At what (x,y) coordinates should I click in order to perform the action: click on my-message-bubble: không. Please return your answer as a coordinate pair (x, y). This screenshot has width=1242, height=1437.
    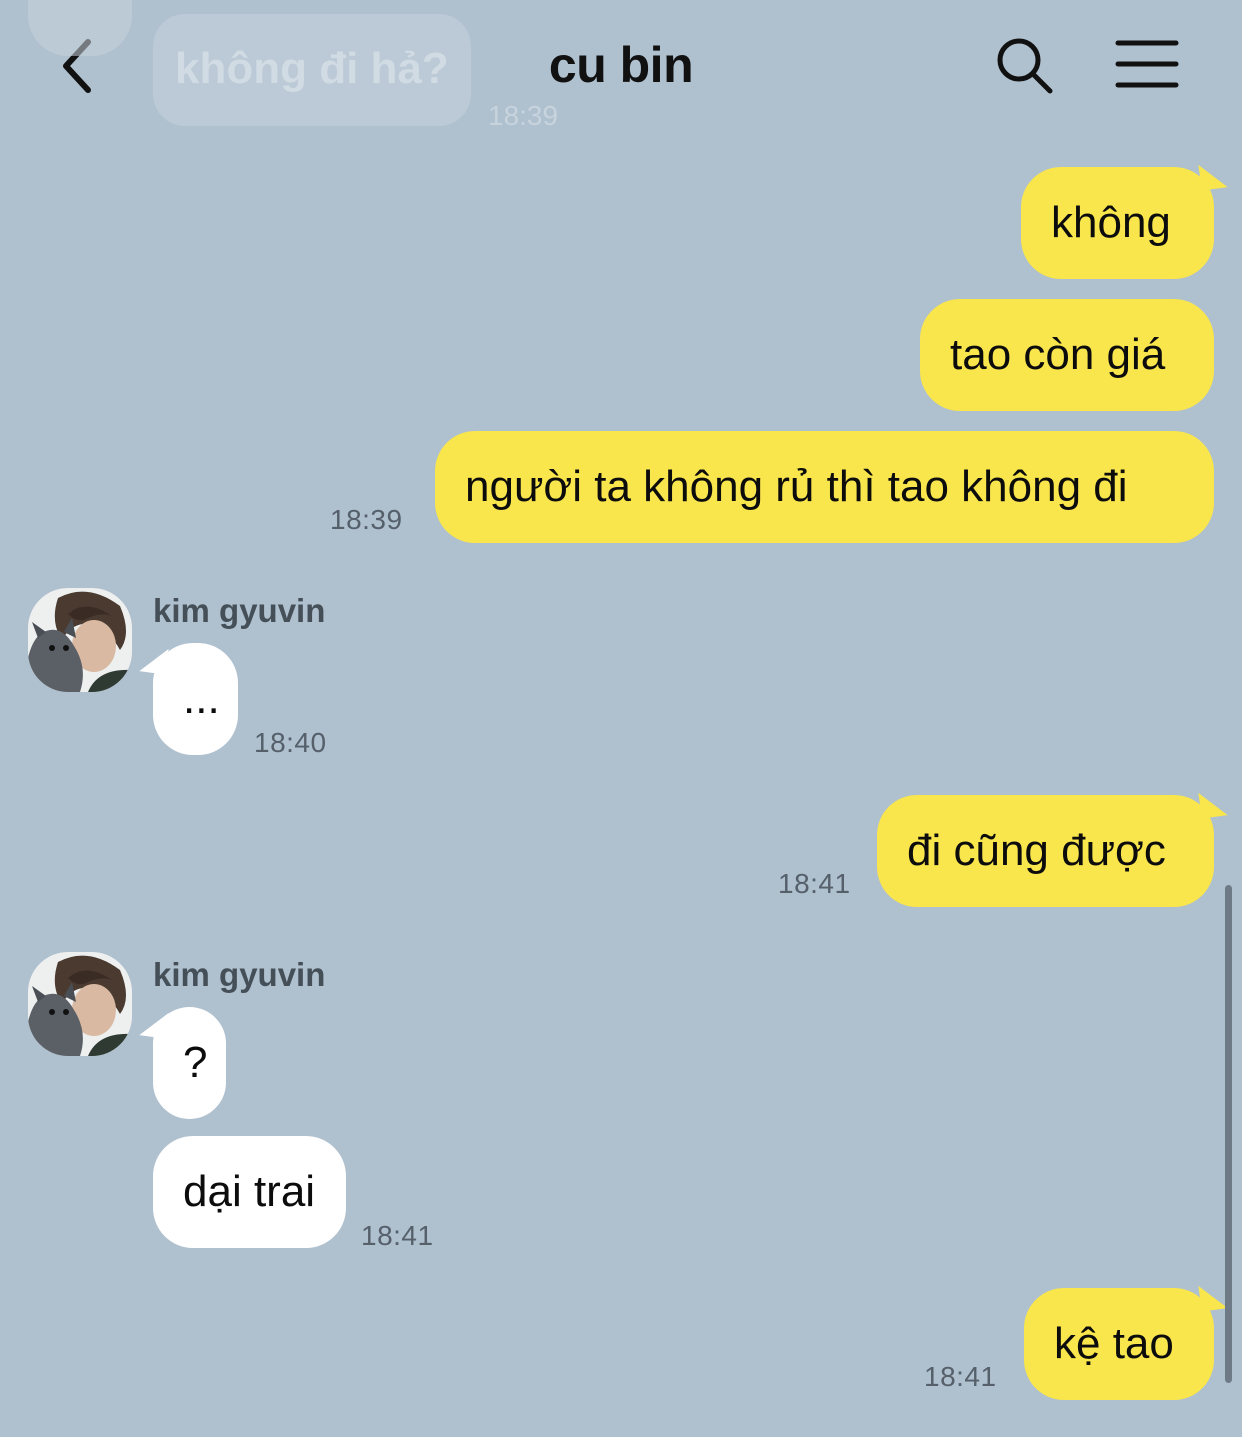
    Looking at the image, I should click on (1124, 220).